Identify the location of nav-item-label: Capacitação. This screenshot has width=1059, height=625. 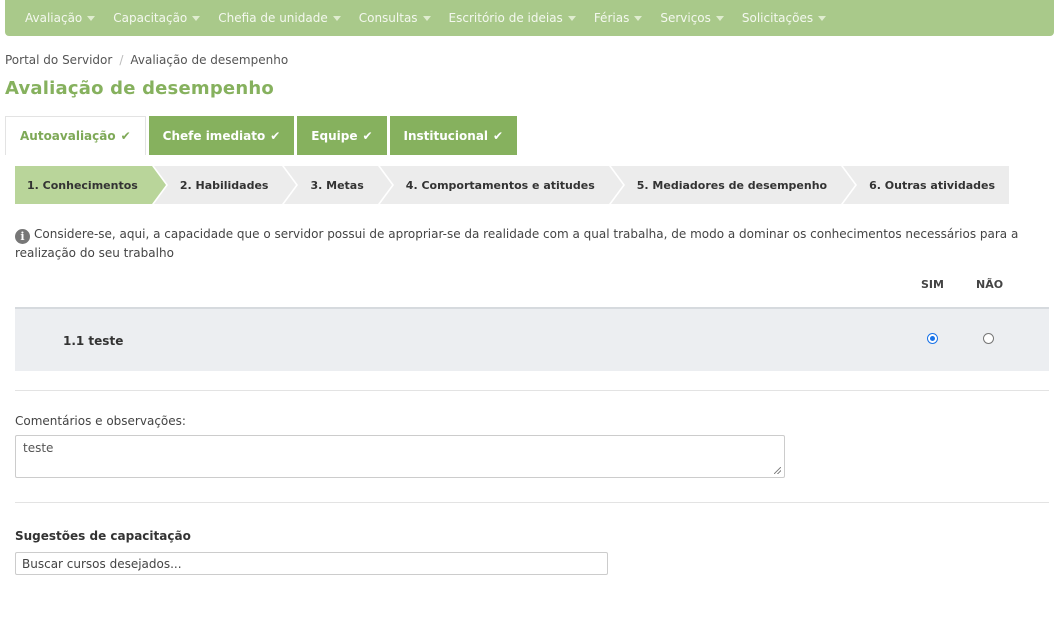
(150, 18).